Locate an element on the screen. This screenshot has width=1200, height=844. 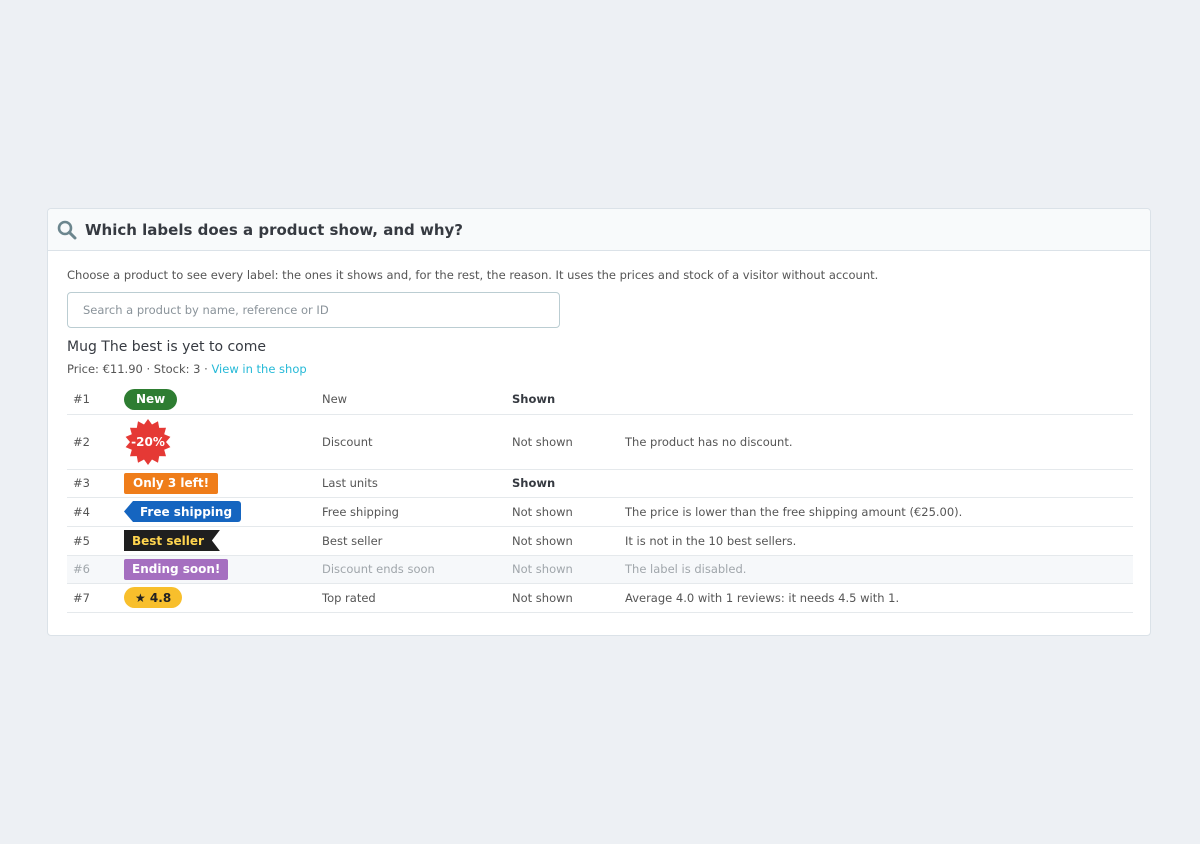
label-type: Last units is located at coordinates (417, 483).